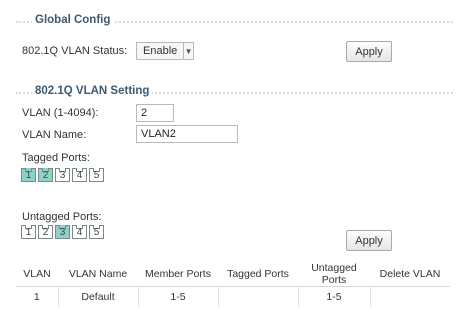  What do you see at coordinates (37, 274) in the screenshot?
I see `col-vlan: VLAN` at bounding box center [37, 274].